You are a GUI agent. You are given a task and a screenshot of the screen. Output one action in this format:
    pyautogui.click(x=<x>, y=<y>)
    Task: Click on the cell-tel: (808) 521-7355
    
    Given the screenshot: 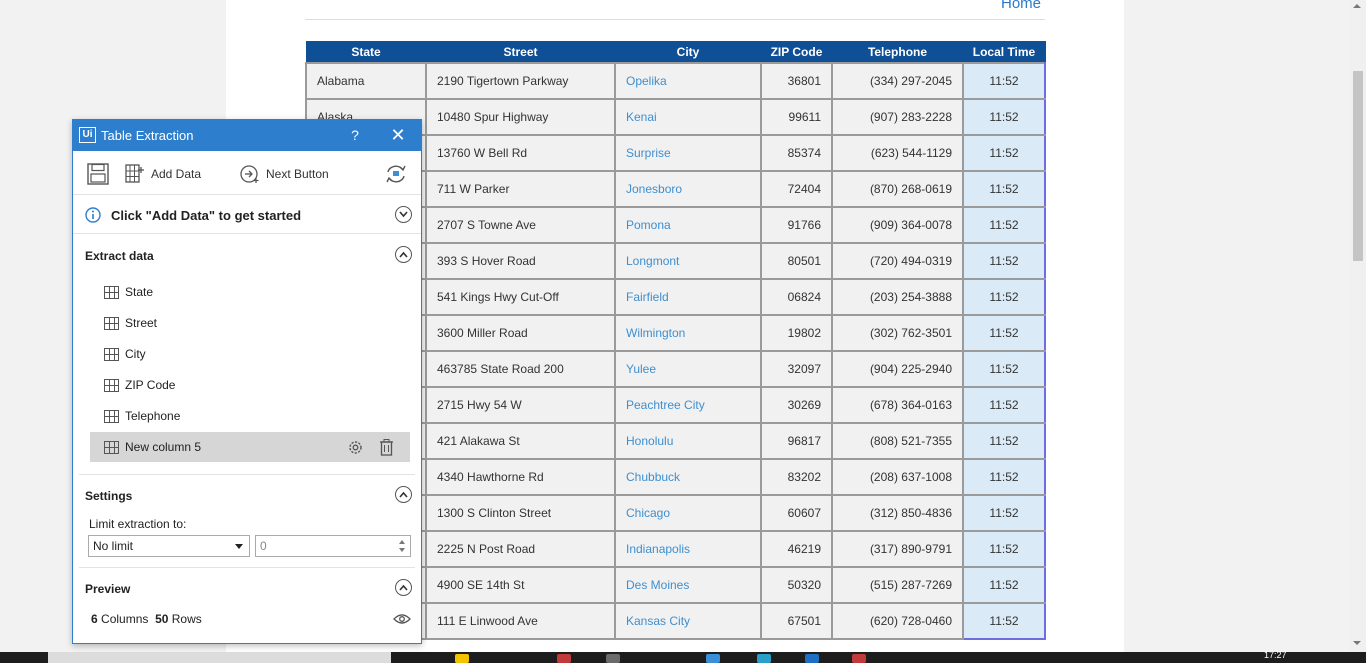 What is the action you would take?
    pyautogui.click(x=897, y=440)
    